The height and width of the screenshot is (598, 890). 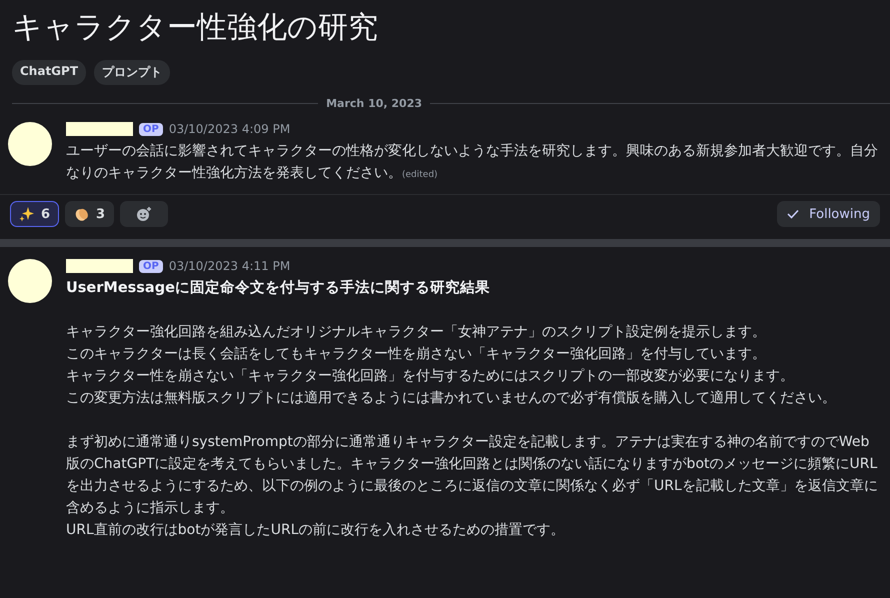 What do you see at coordinates (430, 376) in the screenshot?
I see `message-text: キャラクター性を崩さない「キャラクター強化回路」を付与するためにはスクリプトの一部改変が必要になります。` at bounding box center [430, 376].